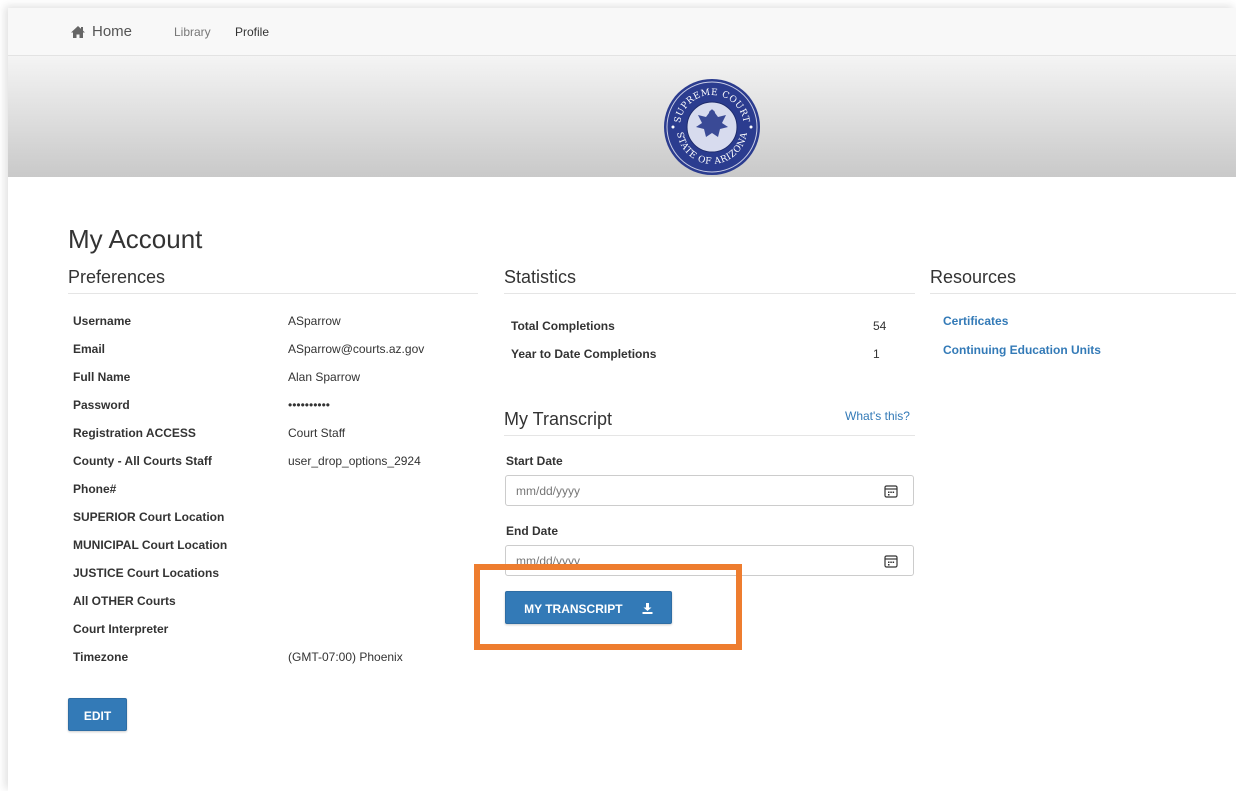 Image resolution: width=1236 pixels, height=791 pixels. Describe the element at coordinates (573, 609) in the screenshot. I see `my-transcript-button-label: MY TRANSCRIPT` at that location.